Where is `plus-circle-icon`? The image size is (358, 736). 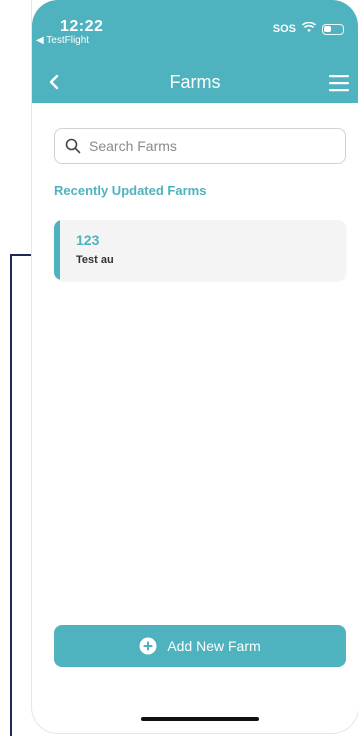
plus-circle-icon is located at coordinates (148, 646).